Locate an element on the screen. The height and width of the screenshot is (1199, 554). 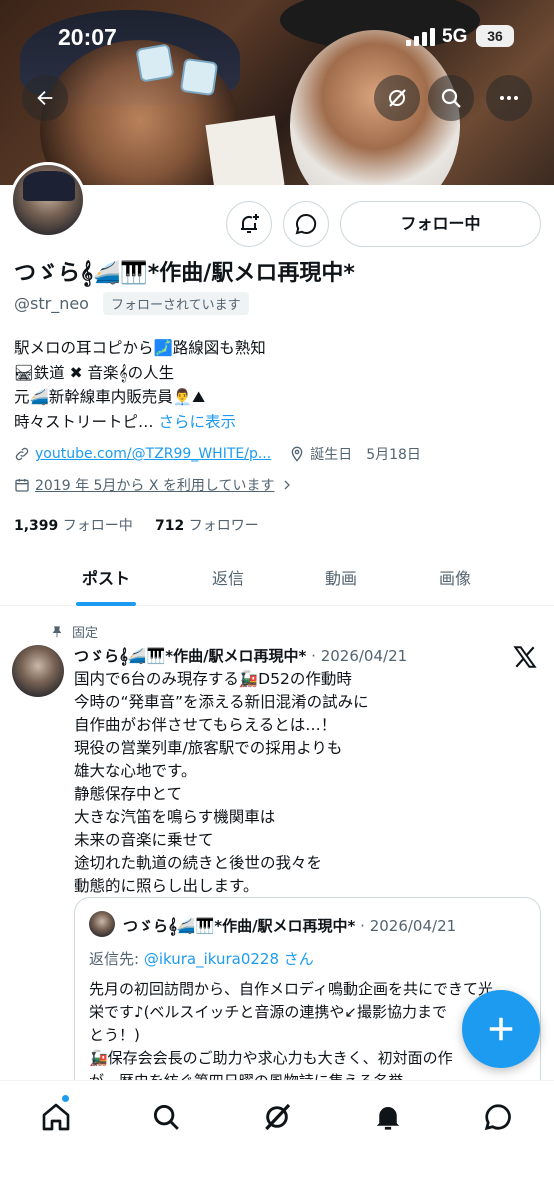
nav-home is located at coordinates (56, 1117).